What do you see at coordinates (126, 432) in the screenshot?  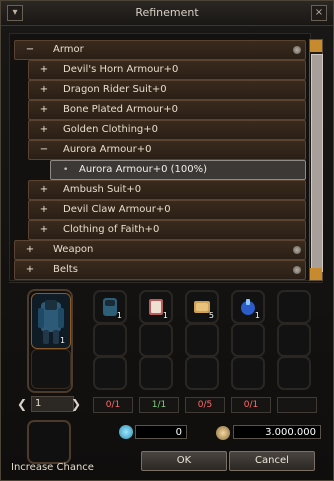 I see `jewel-icon` at bounding box center [126, 432].